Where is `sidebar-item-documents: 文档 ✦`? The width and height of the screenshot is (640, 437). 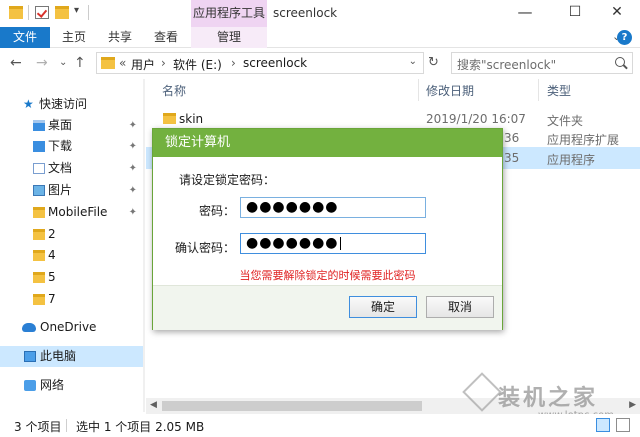
sidebar-item-documents: 文档 ✦ is located at coordinates (71, 168).